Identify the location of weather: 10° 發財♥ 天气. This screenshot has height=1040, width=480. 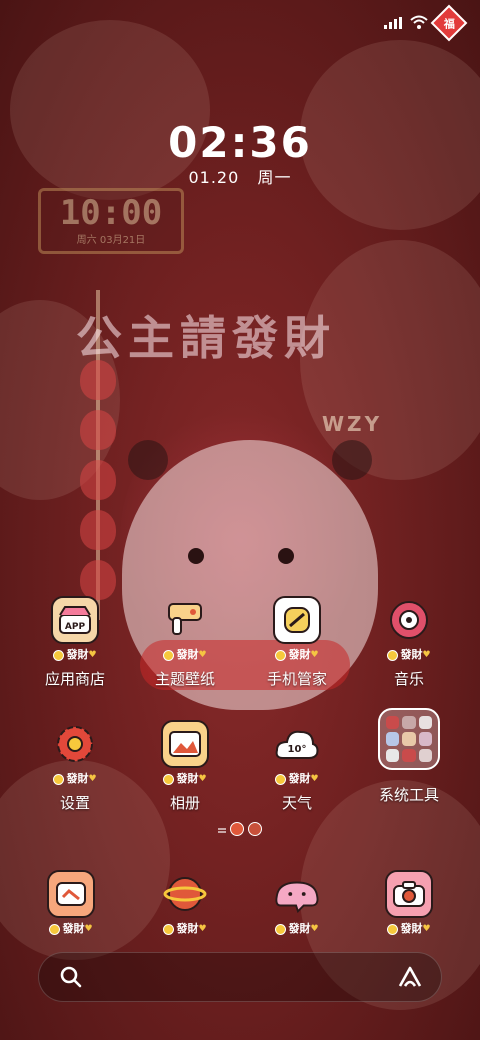
(297, 766).